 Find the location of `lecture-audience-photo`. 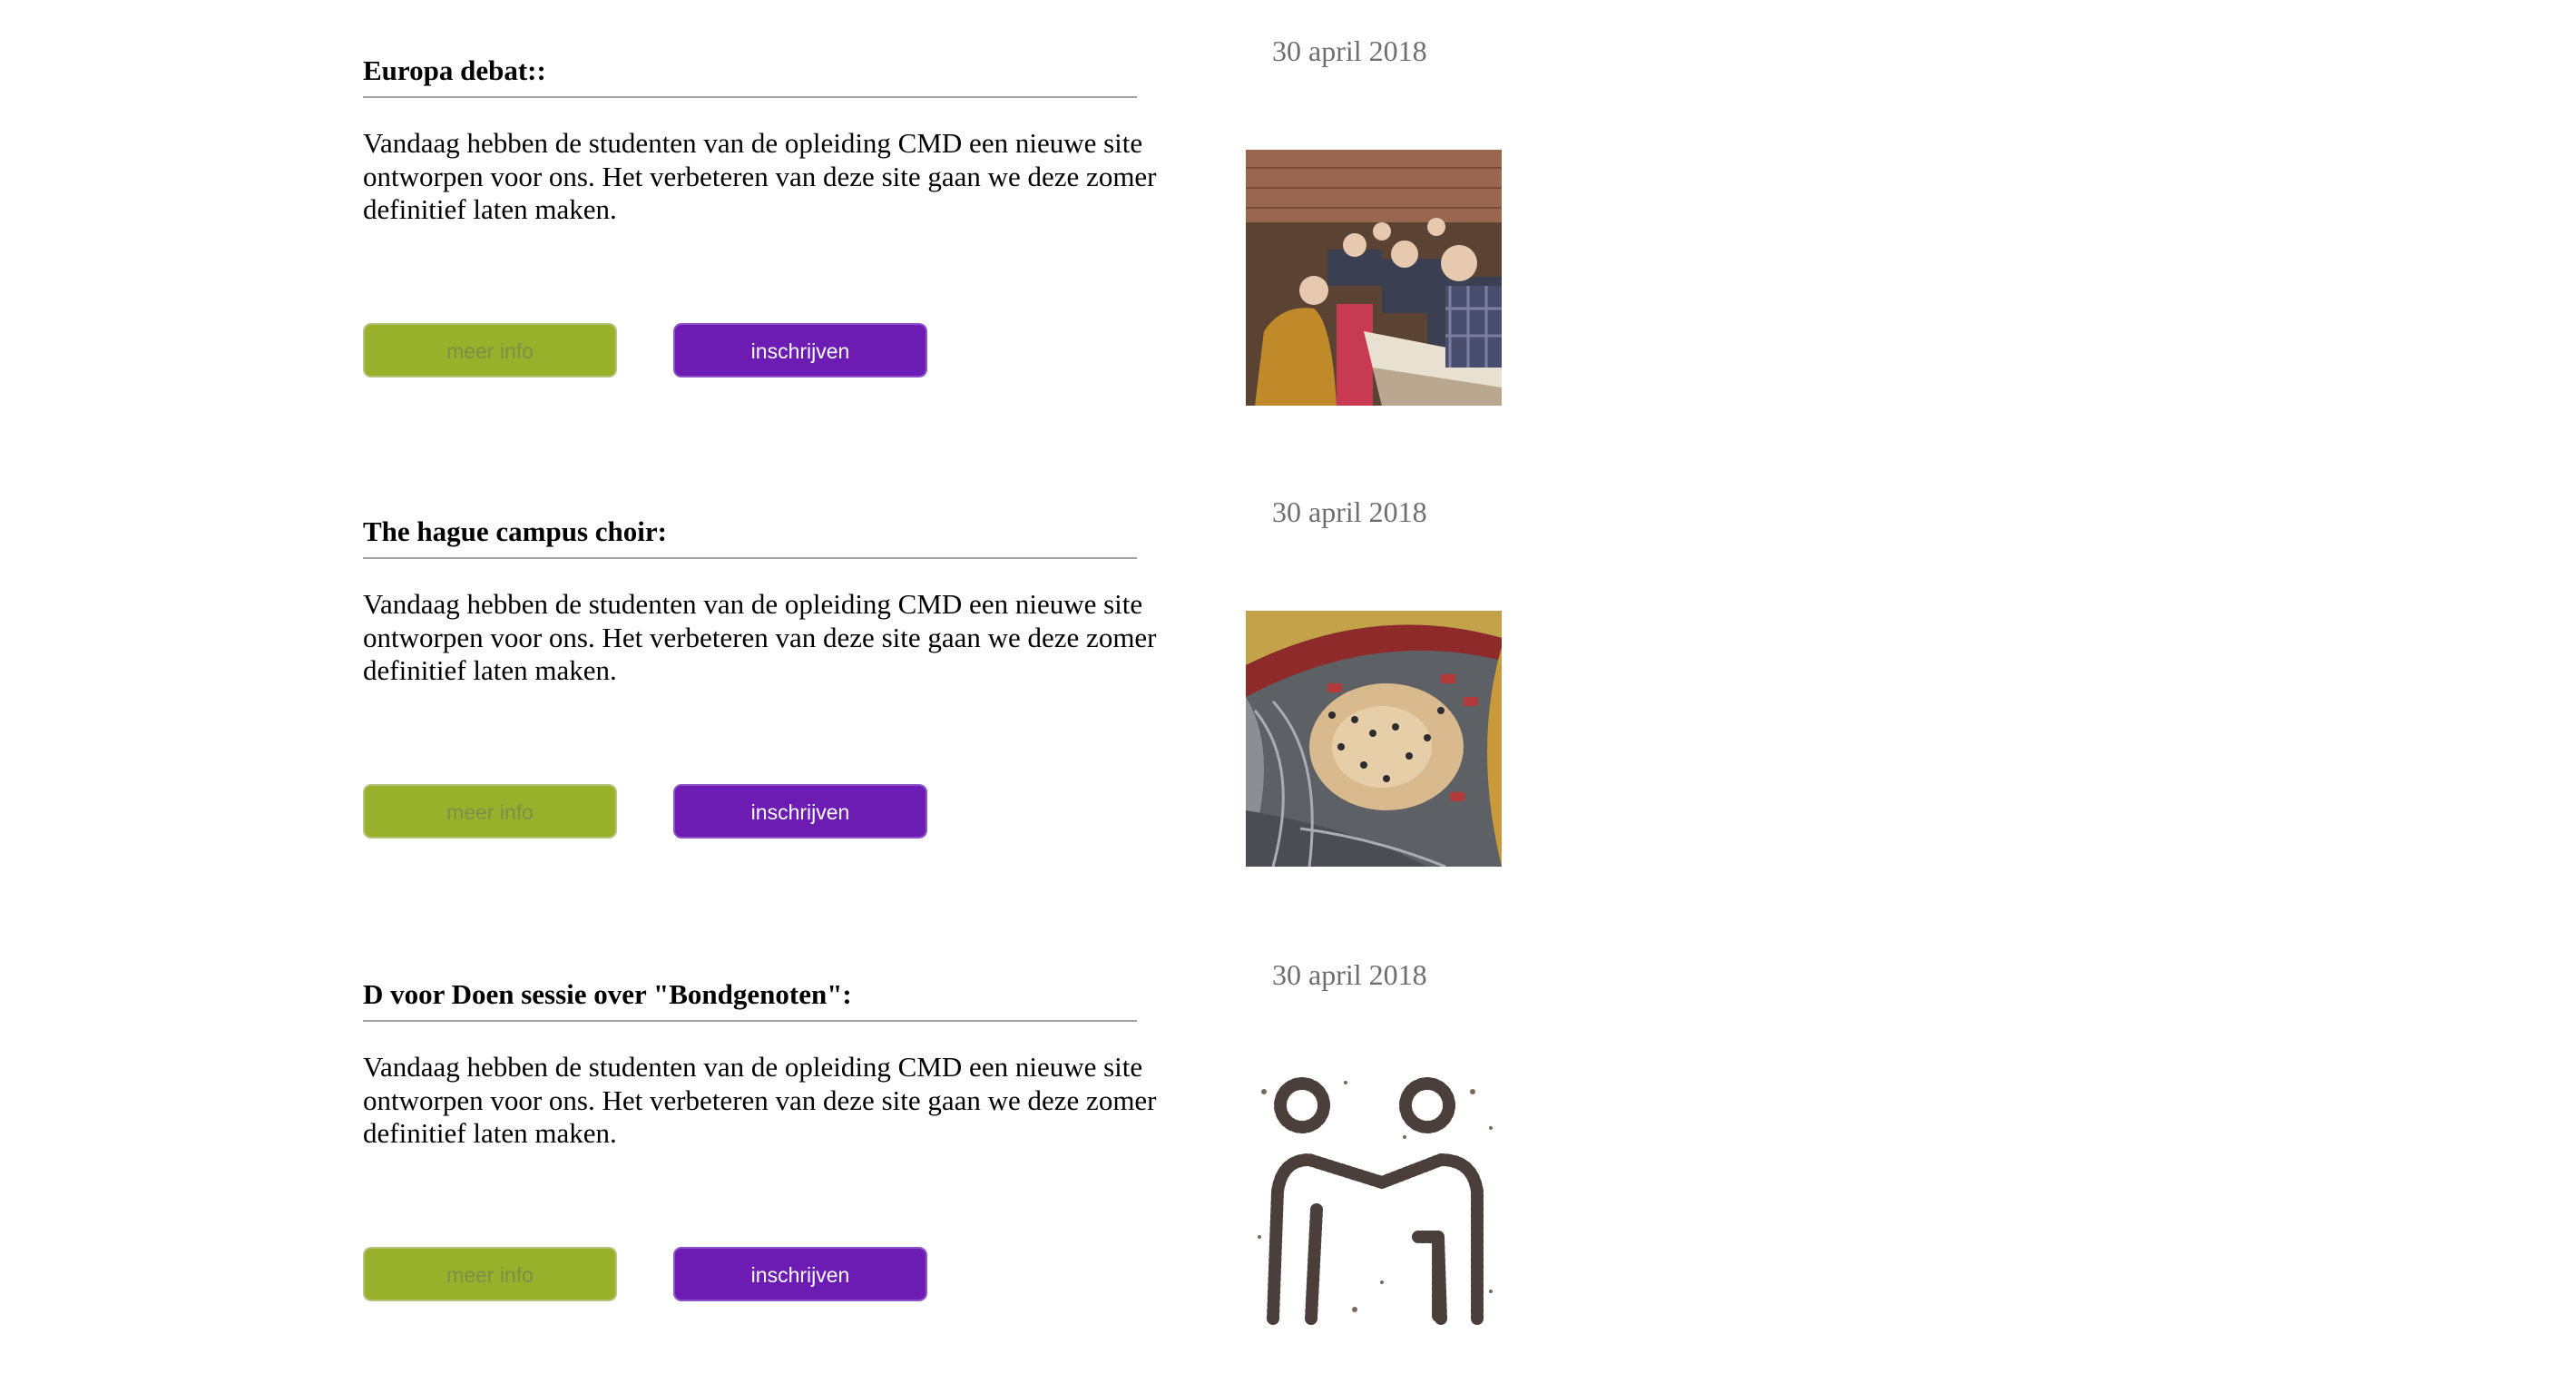

lecture-audience-photo is located at coordinates (1374, 278).